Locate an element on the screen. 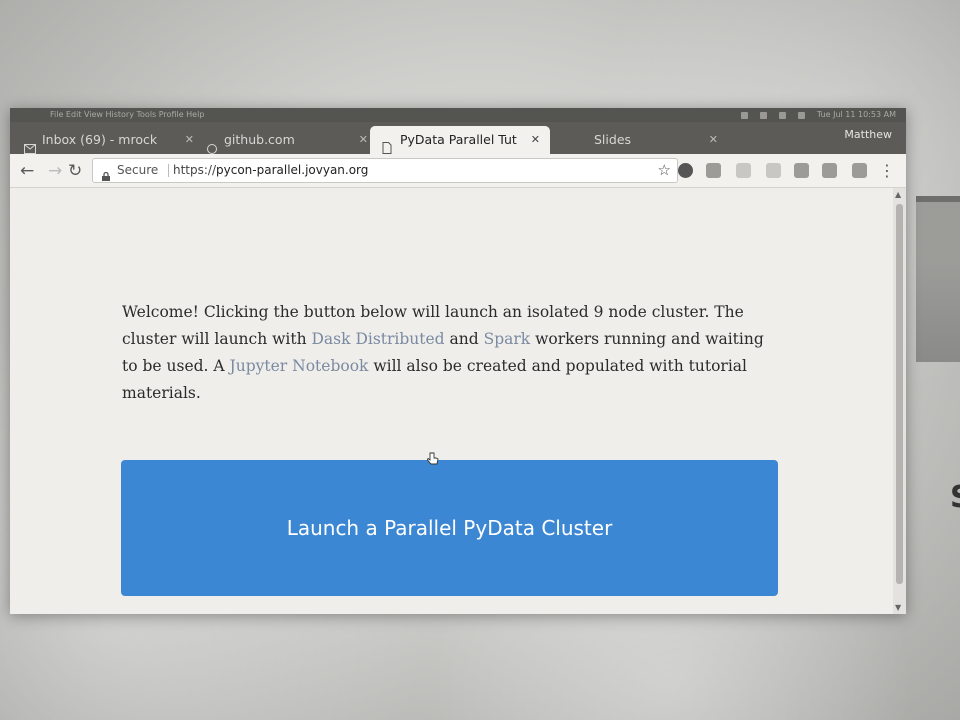 This screenshot has width=960, height=720. secure-label: Secure is located at coordinates (138, 170).